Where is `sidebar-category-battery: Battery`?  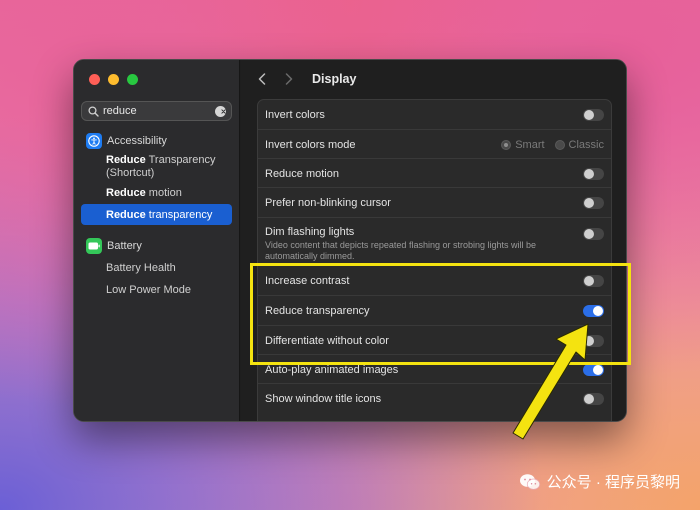
sidebar-category-battery: Battery is located at coordinates (156, 246).